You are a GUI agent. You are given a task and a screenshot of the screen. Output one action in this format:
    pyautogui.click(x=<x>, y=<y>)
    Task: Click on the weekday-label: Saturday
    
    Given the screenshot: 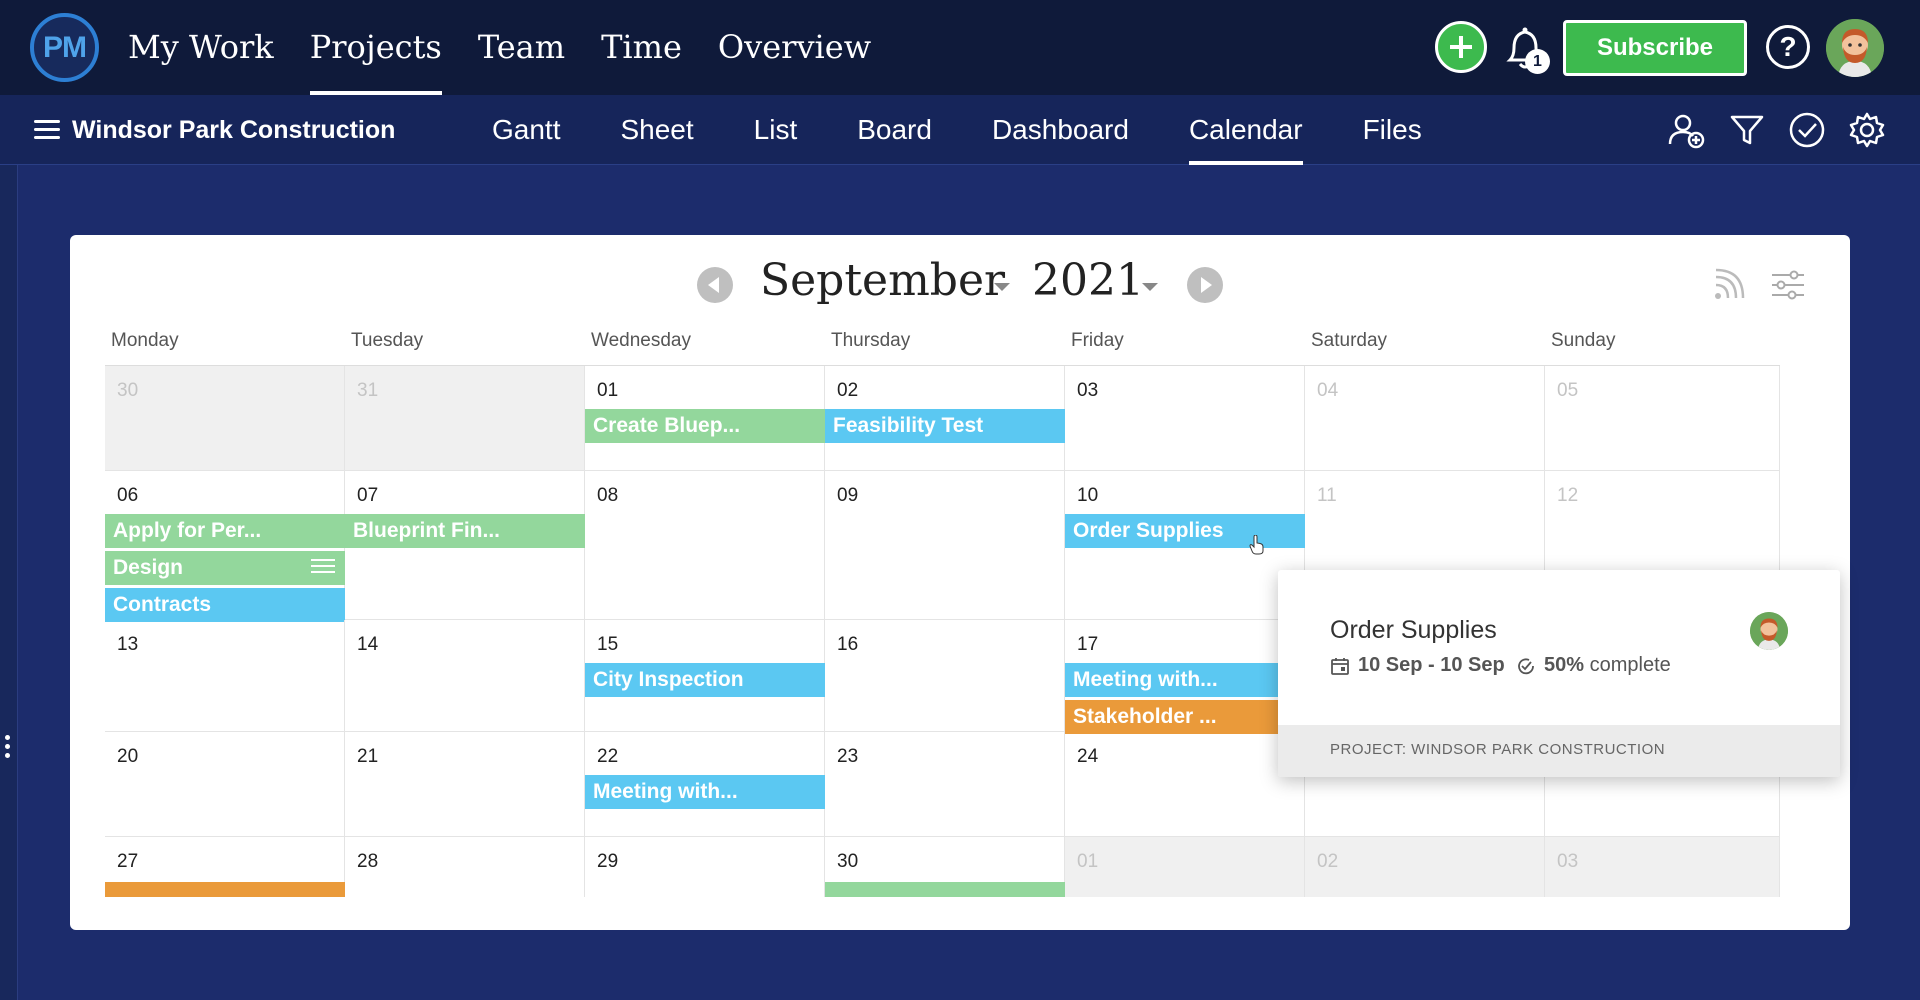 What is the action you would take?
    pyautogui.click(x=1349, y=340)
    